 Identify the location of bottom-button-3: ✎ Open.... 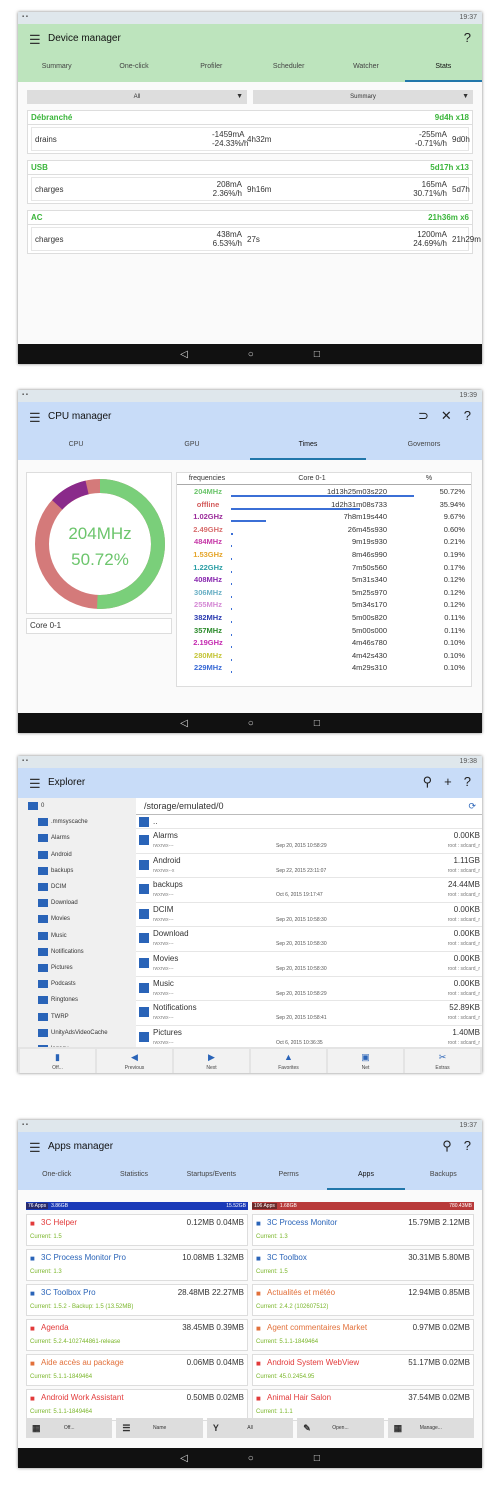
(340, 1428).